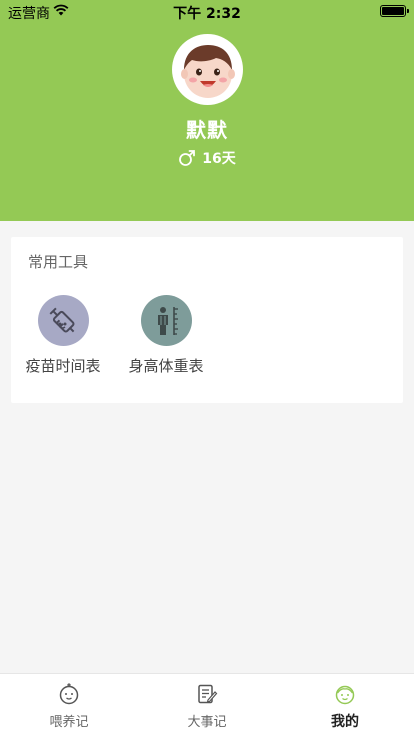 The width and height of the screenshot is (414, 736). Describe the element at coordinates (63, 320) in the screenshot. I see `vaccine-syringe-icon` at that location.